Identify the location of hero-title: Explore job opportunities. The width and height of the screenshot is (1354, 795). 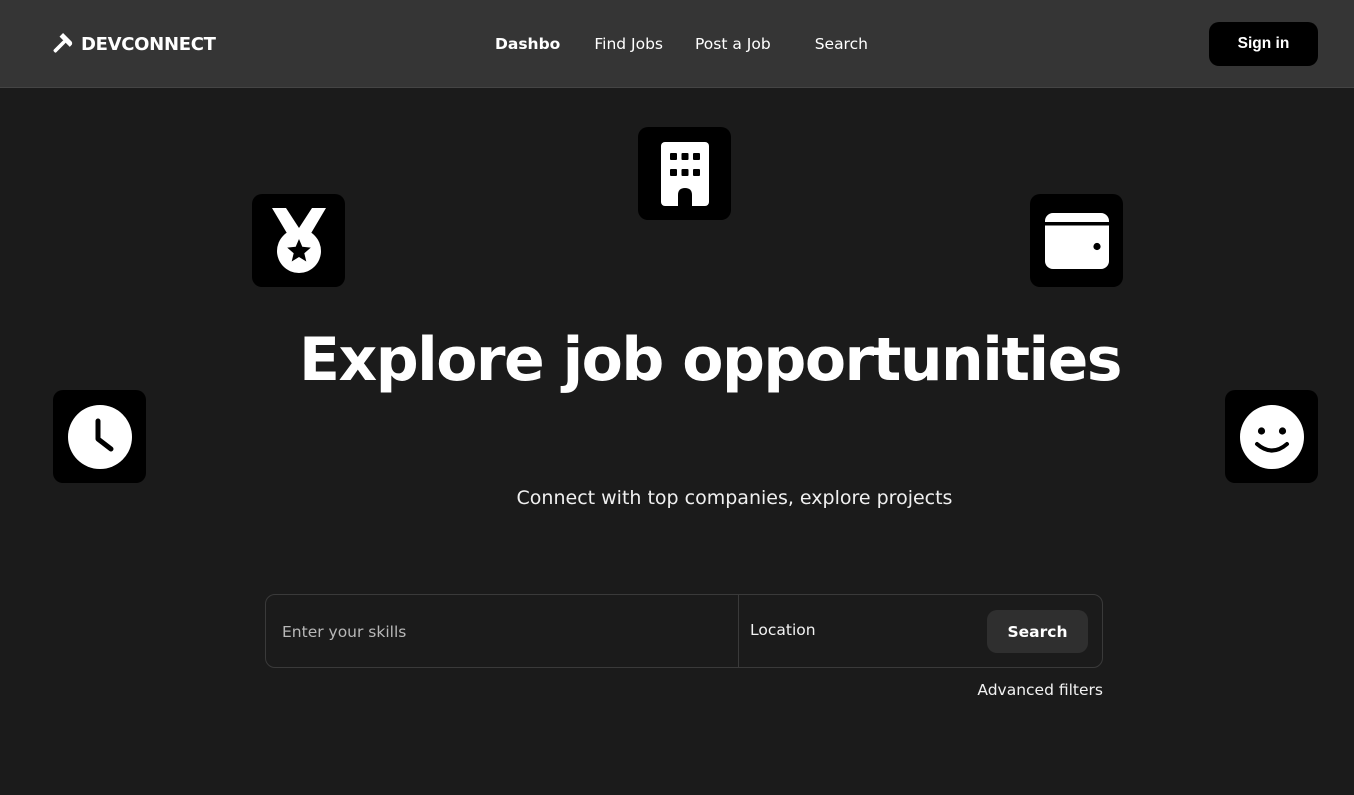
(710, 360).